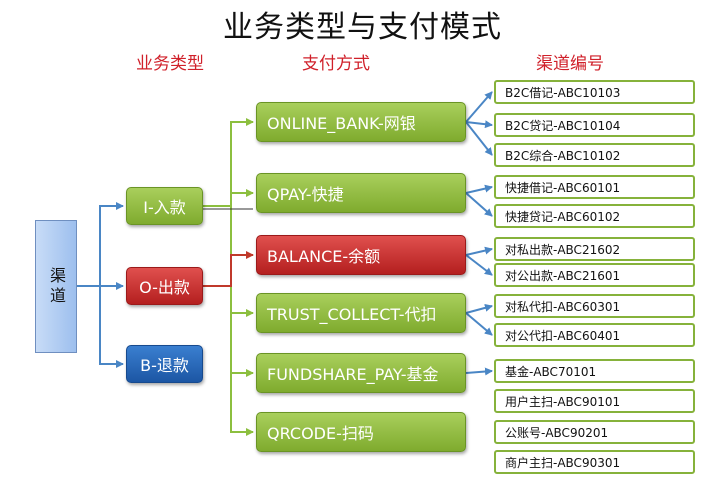 Image resolution: width=725 pixels, height=490 pixels. I want to click on channel-public-debit: 对公代扣-ABC60401, so click(594, 335).